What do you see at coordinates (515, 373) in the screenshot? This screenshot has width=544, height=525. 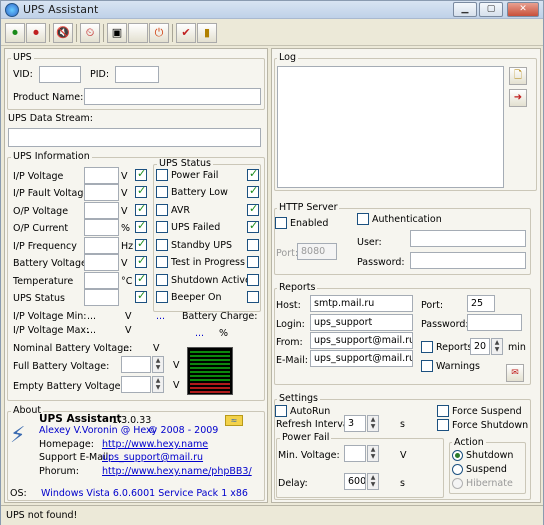 I see `send-mail-icon: ✉` at bounding box center [515, 373].